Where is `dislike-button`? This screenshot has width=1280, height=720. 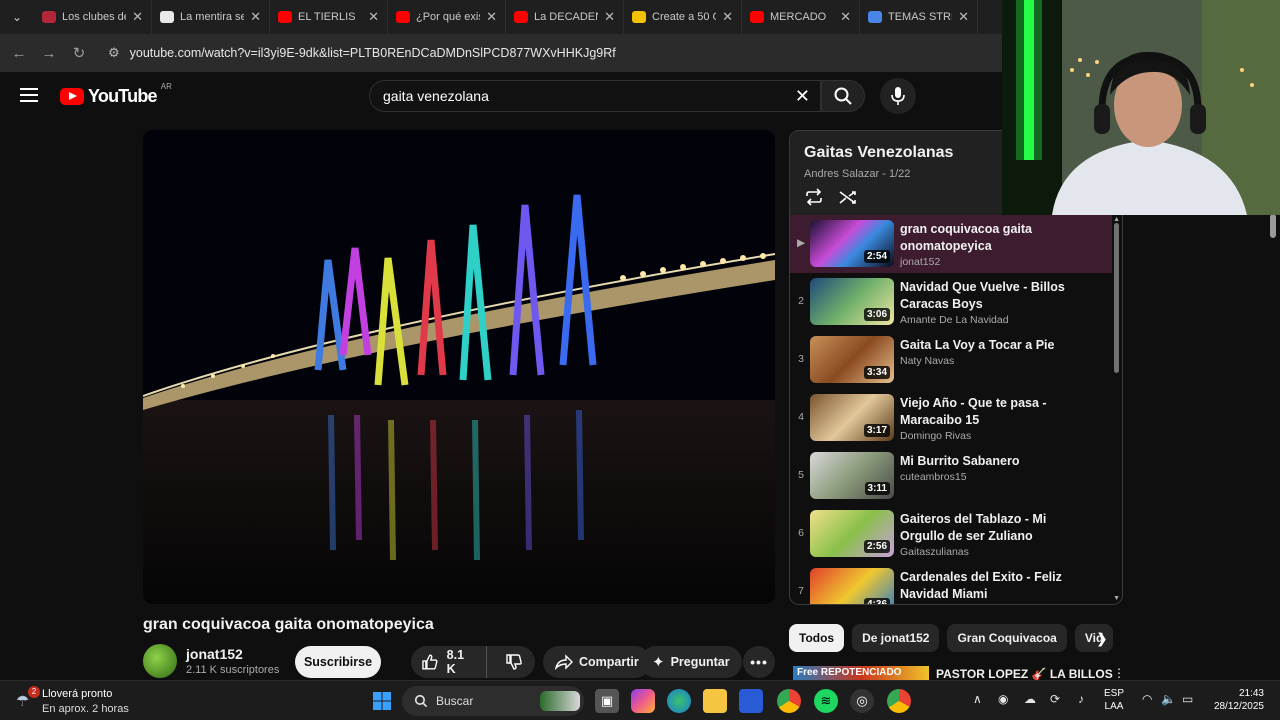
dislike-button is located at coordinates (514, 662).